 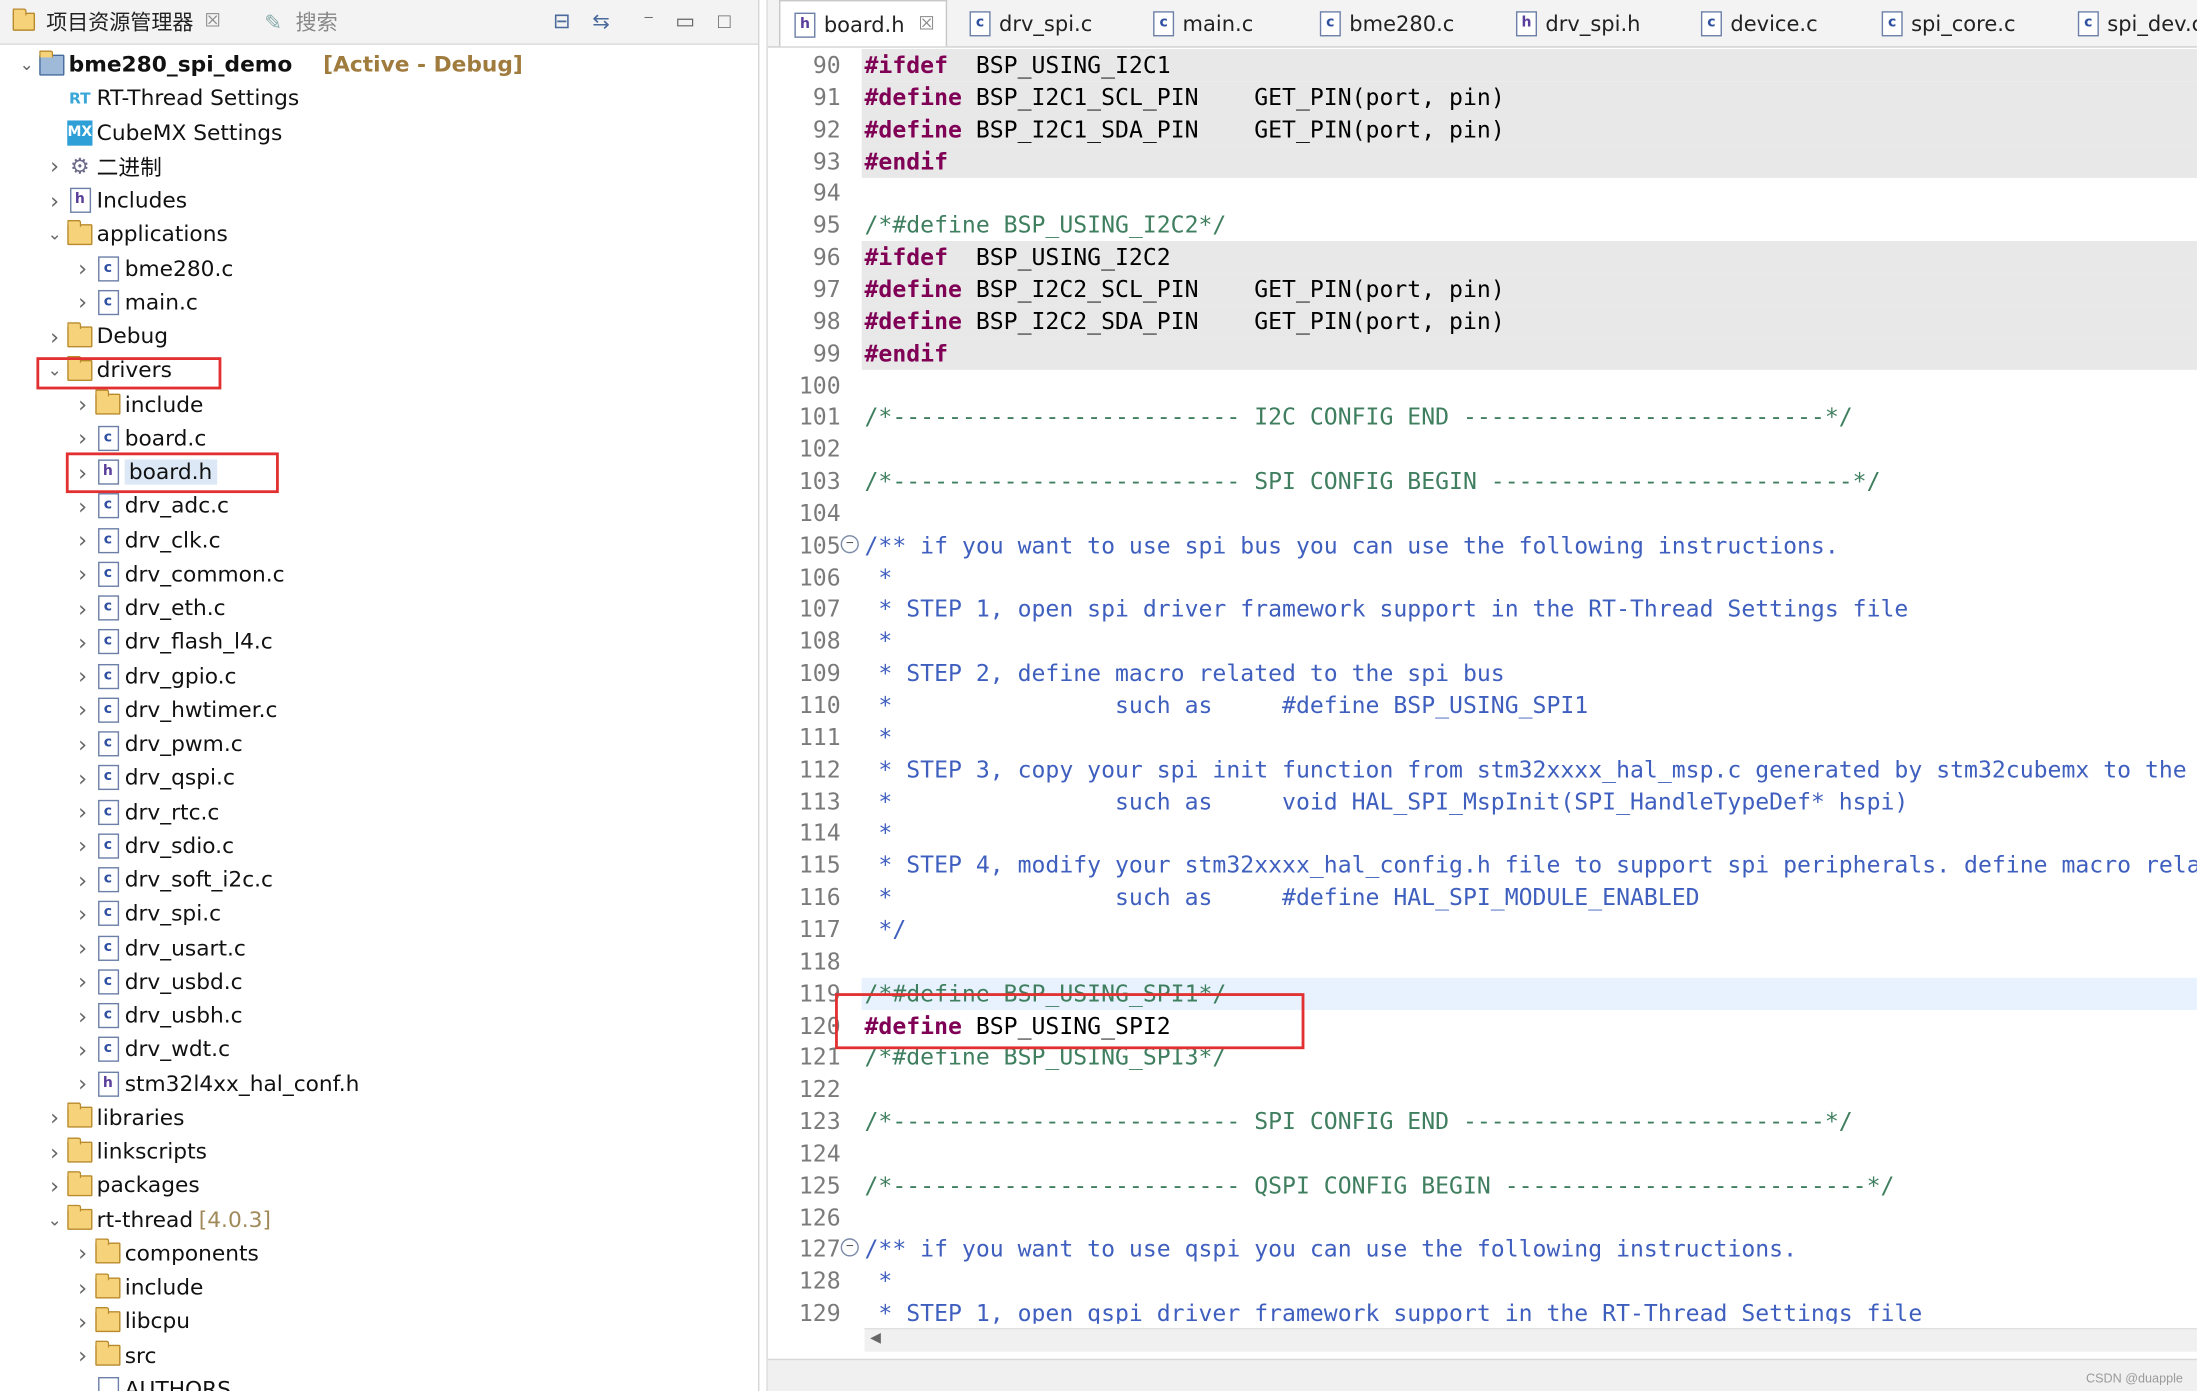 What do you see at coordinates (145, 914) in the screenshot?
I see `tree-item: › c drv_spi.c` at bounding box center [145, 914].